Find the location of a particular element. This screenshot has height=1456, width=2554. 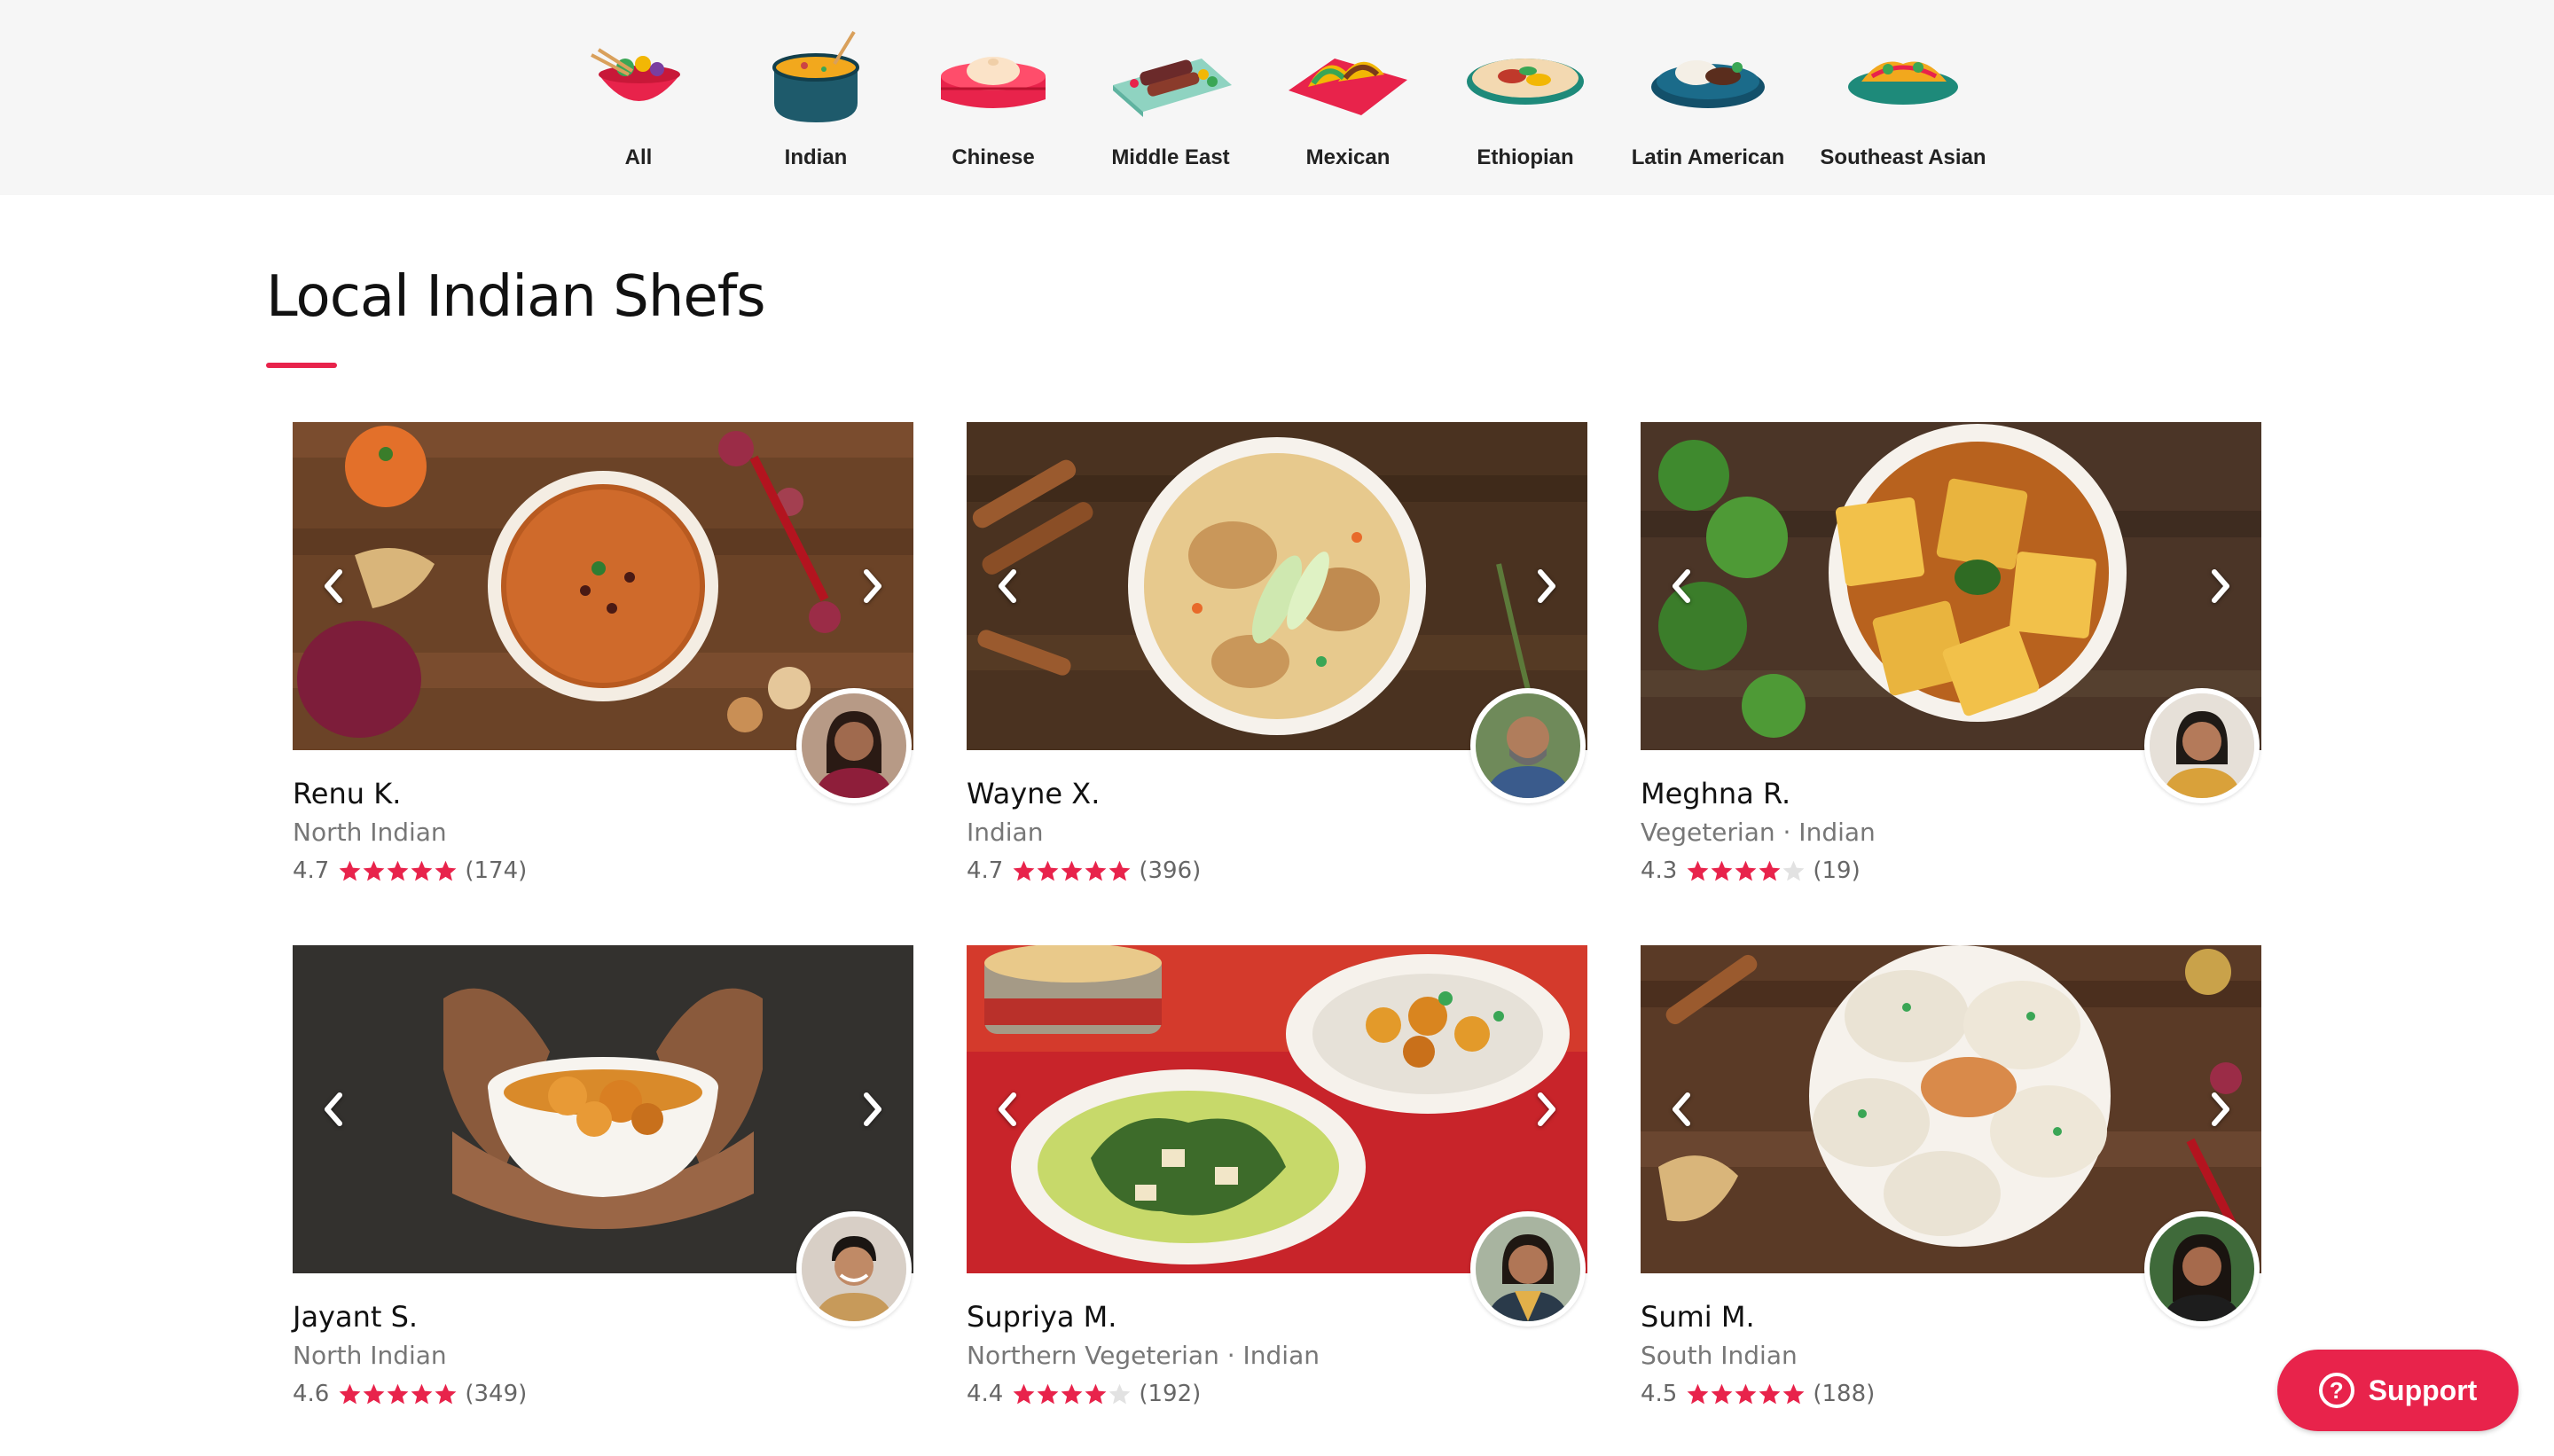

review-count: (349) is located at coordinates (496, 1394).